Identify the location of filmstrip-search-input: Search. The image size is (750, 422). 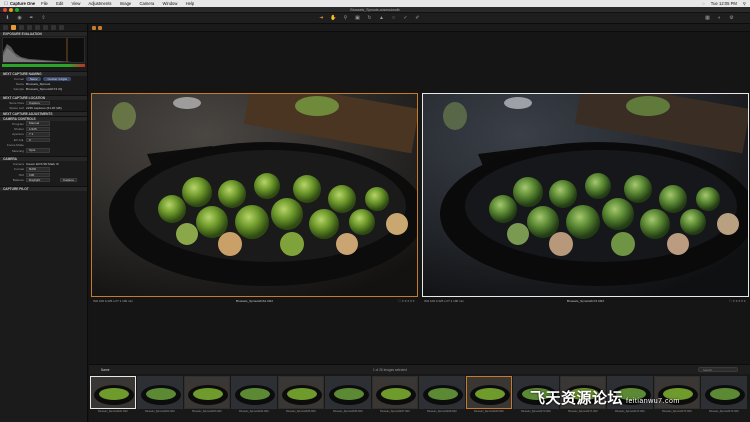
(718, 369).